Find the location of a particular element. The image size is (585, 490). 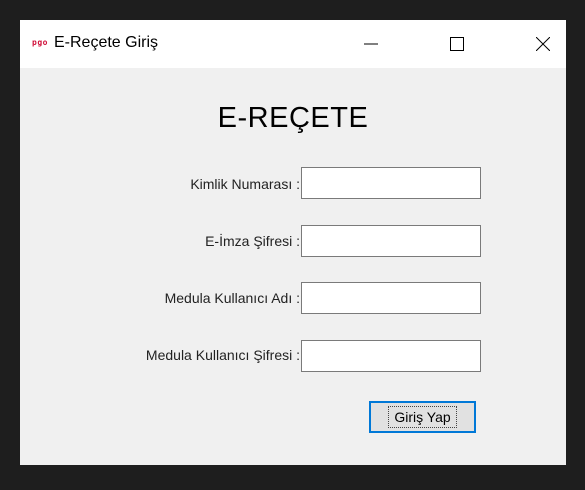

medula-kullanici-sifresi-label: Medula Kullanıcı Şifresi : is located at coordinates (222, 355).